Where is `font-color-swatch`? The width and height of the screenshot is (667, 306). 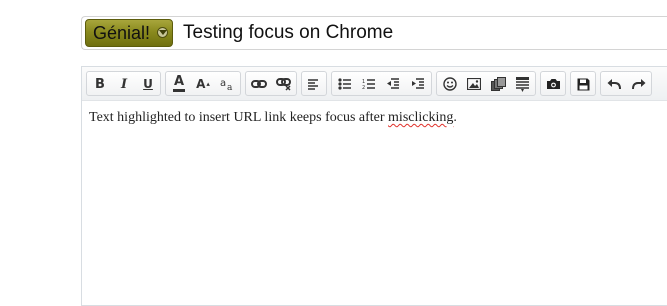
font-color-swatch is located at coordinates (179, 90).